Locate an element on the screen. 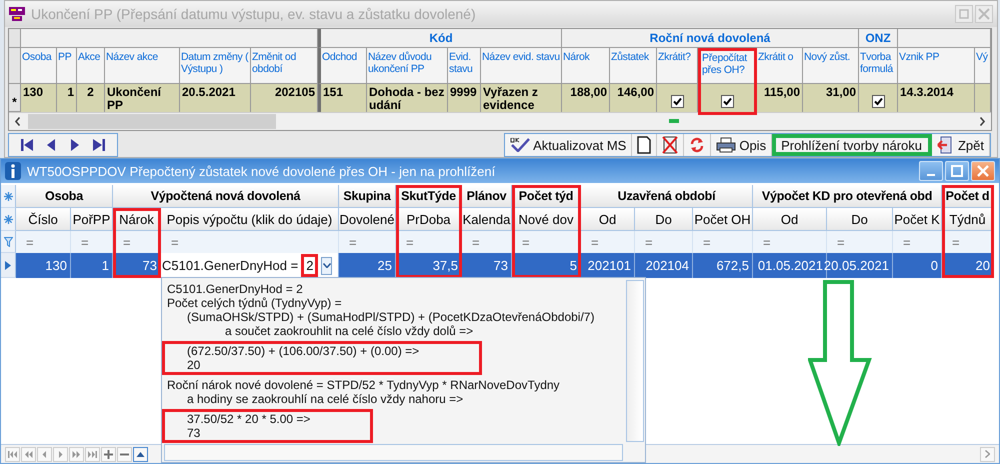 The image size is (1000, 464). asterisk-icon is located at coordinates (8, 196).